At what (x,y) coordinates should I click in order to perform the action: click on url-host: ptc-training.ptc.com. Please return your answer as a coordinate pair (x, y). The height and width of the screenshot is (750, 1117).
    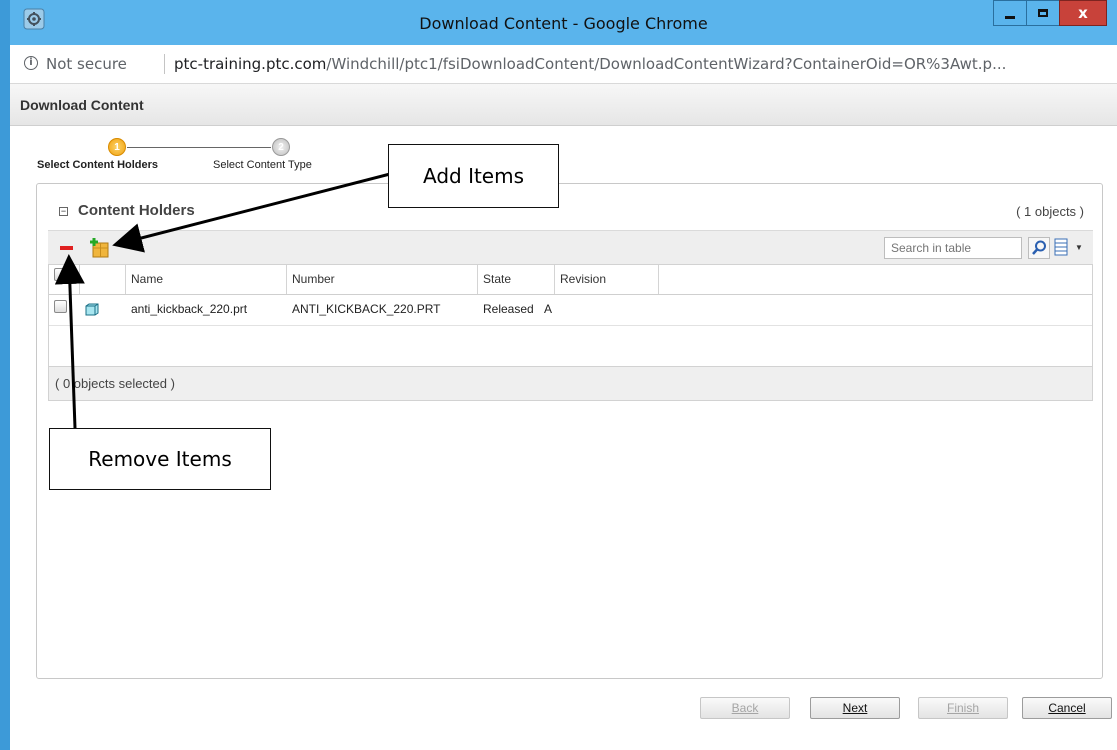
    Looking at the image, I should click on (250, 64).